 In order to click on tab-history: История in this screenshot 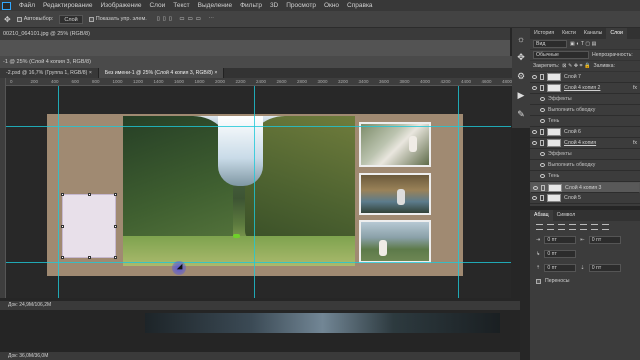, I will do `click(544, 33)`.